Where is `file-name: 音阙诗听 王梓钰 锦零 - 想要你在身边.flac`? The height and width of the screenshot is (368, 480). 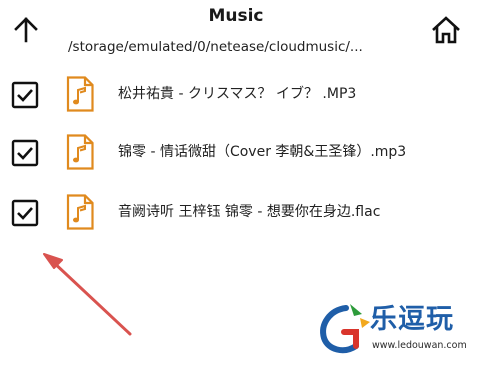
file-name: 音阙诗听 王梓钰 锦零 - 想要你在身边.flac is located at coordinates (249, 212).